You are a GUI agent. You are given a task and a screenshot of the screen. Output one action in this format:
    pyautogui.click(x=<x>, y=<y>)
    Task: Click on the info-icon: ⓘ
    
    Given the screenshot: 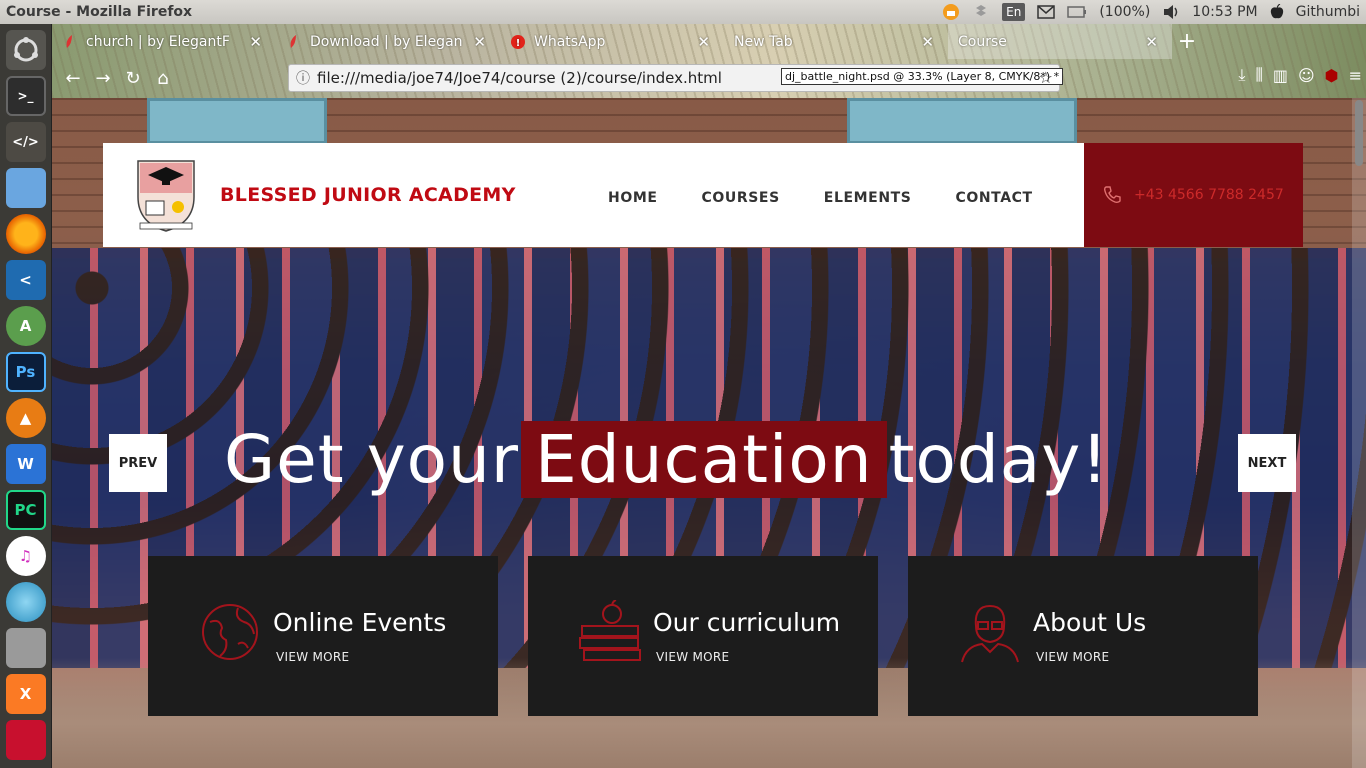 What is the action you would take?
    pyautogui.click(x=303, y=78)
    